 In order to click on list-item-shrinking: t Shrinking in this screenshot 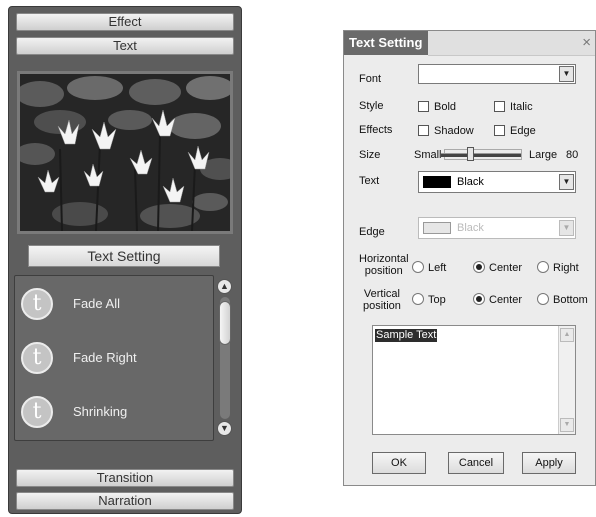, I will do `click(110, 412)`.